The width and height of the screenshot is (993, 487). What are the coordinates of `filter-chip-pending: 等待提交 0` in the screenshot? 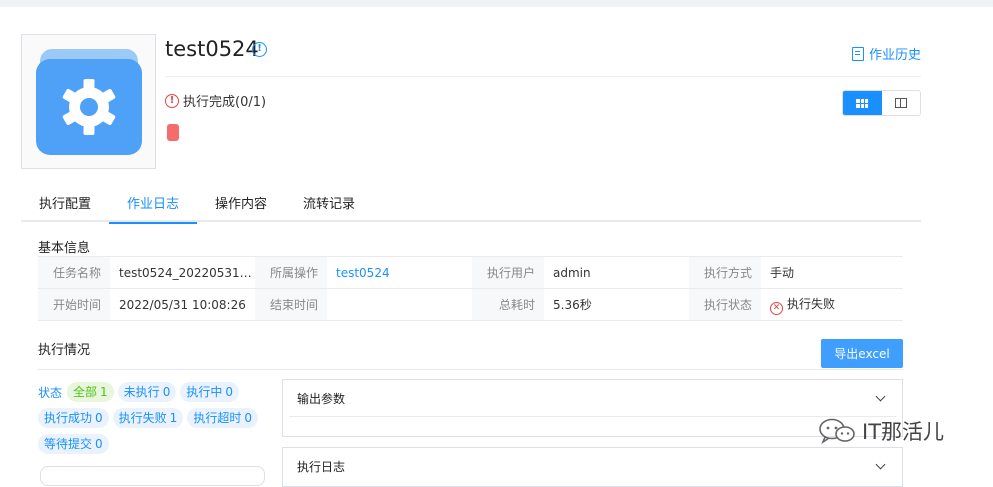 It's located at (73, 444).